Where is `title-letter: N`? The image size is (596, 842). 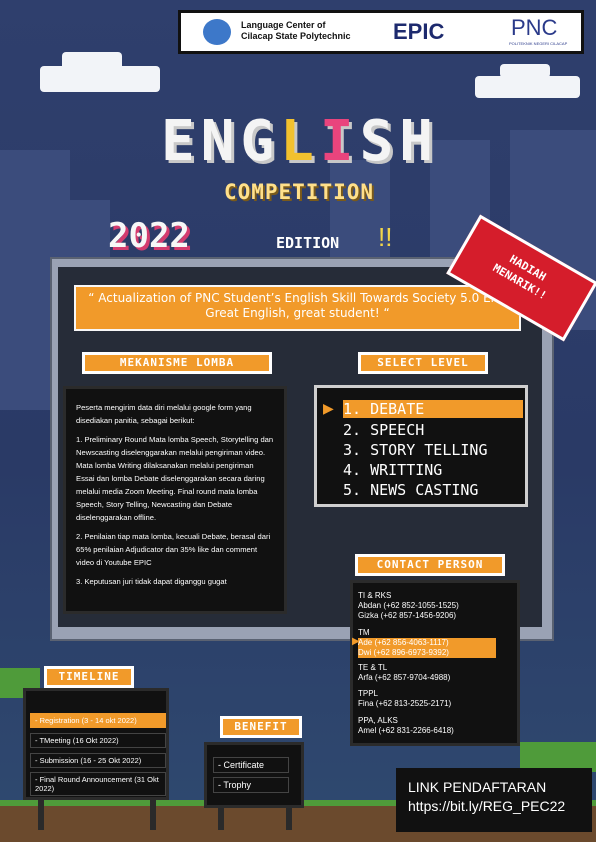 title-letter: N is located at coordinates (220, 141).